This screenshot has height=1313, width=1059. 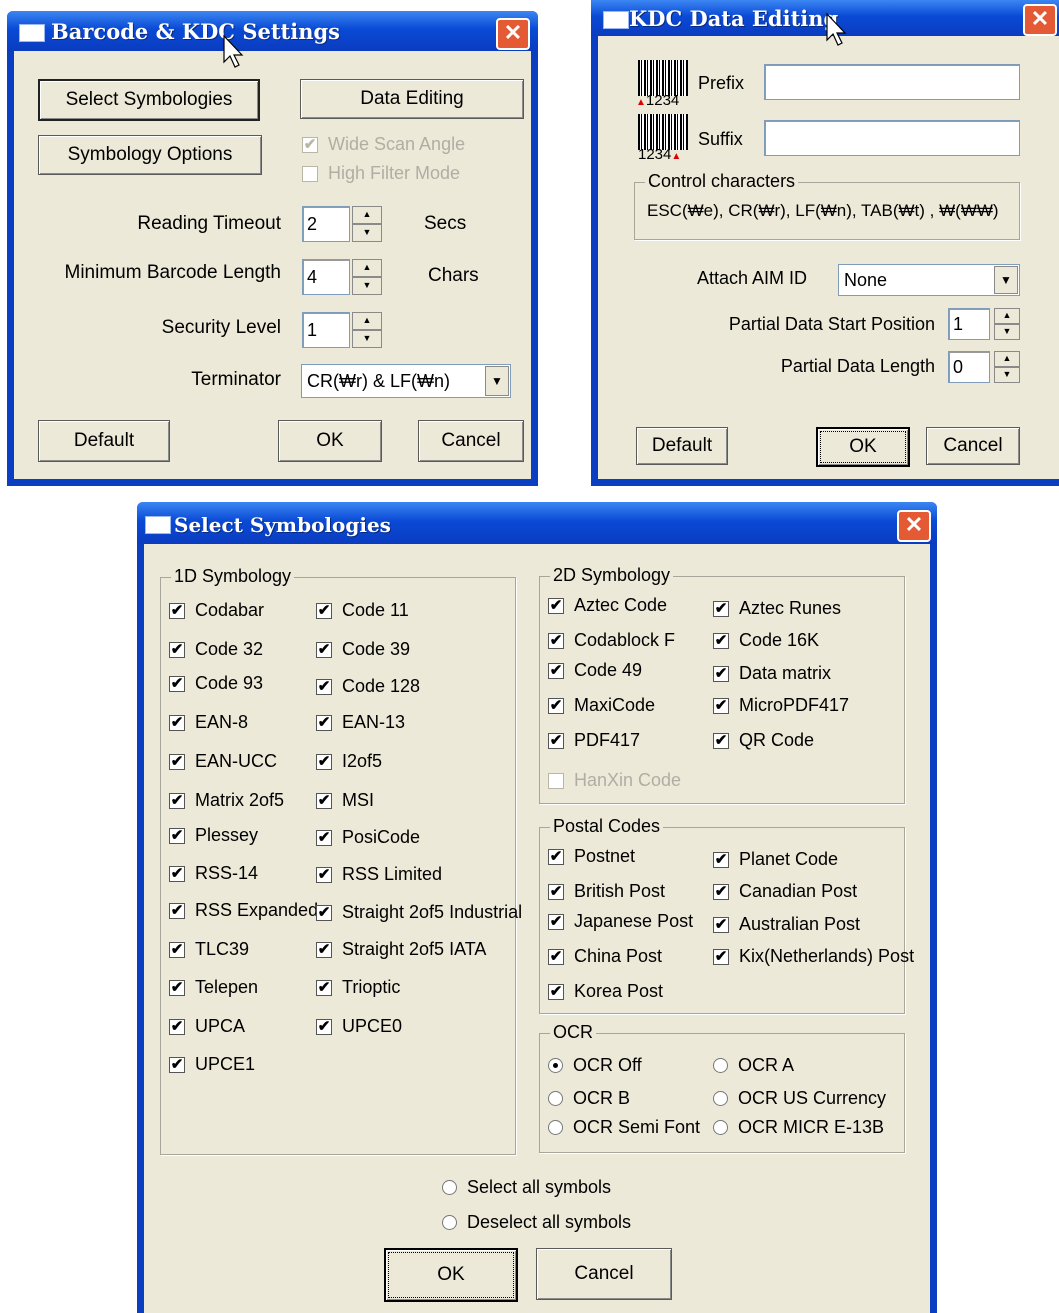 What do you see at coordinates (775, 859) in the screenshot?
I see `planet-code-checkbox: ✔ Planet Code` at bounding box center [775, 859].